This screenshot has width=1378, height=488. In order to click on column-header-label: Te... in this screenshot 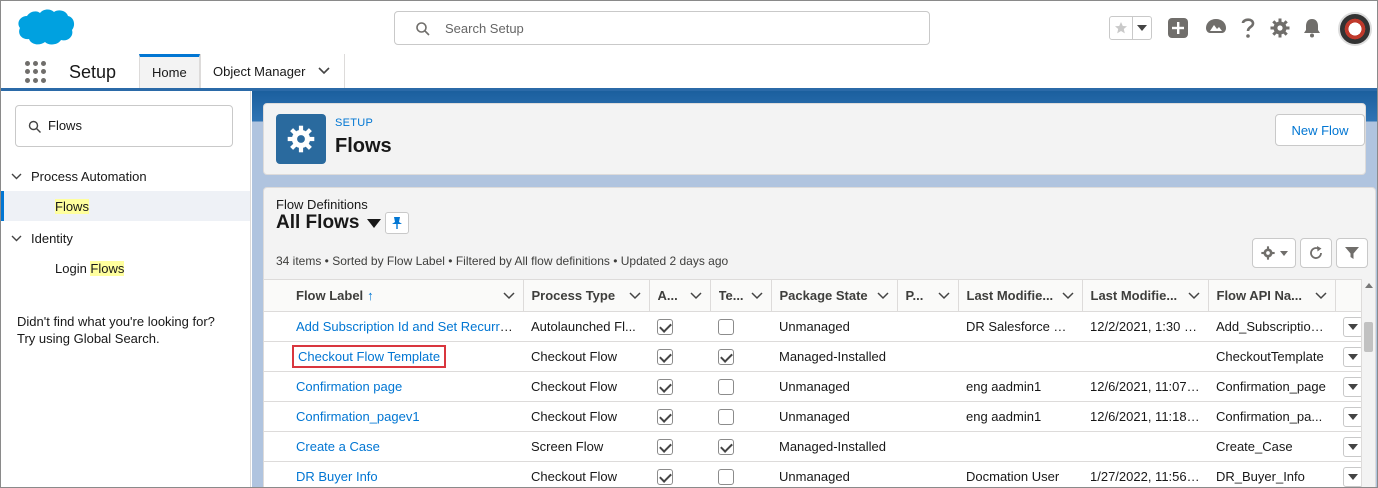, I will do `click(731, 295)`.